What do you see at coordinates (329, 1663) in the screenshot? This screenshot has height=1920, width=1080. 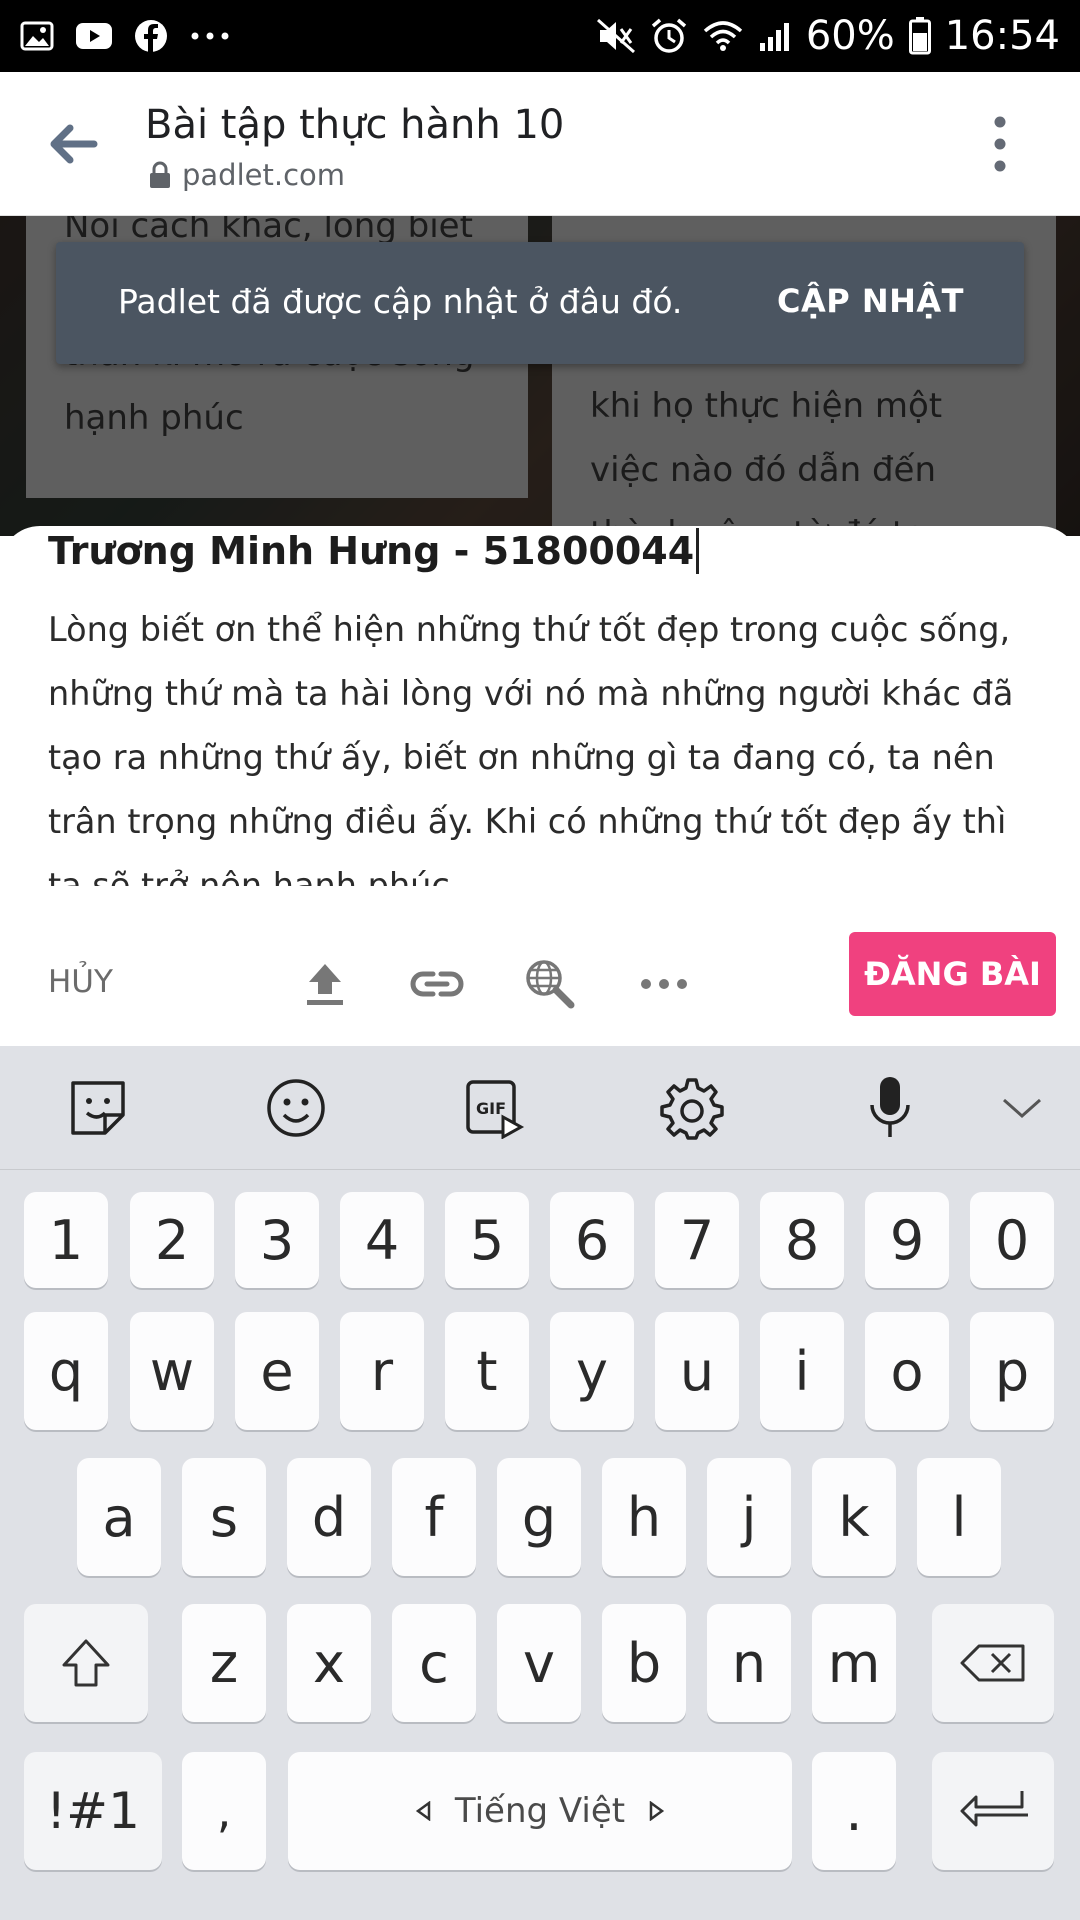 I see `key-x: x` at bounding box center [329, 1663].